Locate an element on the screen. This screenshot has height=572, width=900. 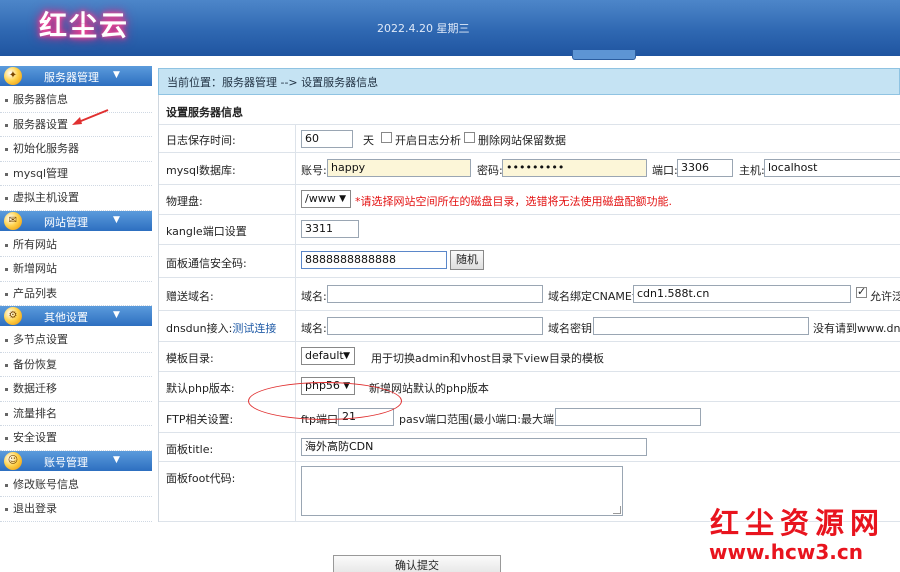
user-icon: ☺ is located at coordinates (13, 460).